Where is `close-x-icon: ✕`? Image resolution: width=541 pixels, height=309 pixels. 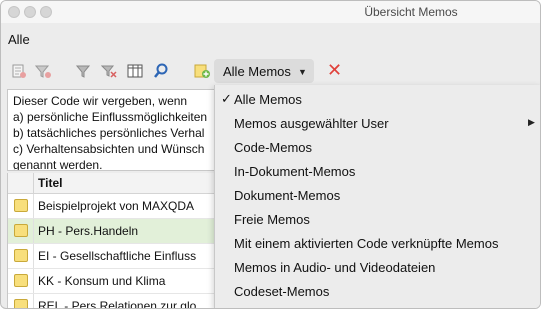
close-x-icon: ✕ is located at coordinates (334, 70).